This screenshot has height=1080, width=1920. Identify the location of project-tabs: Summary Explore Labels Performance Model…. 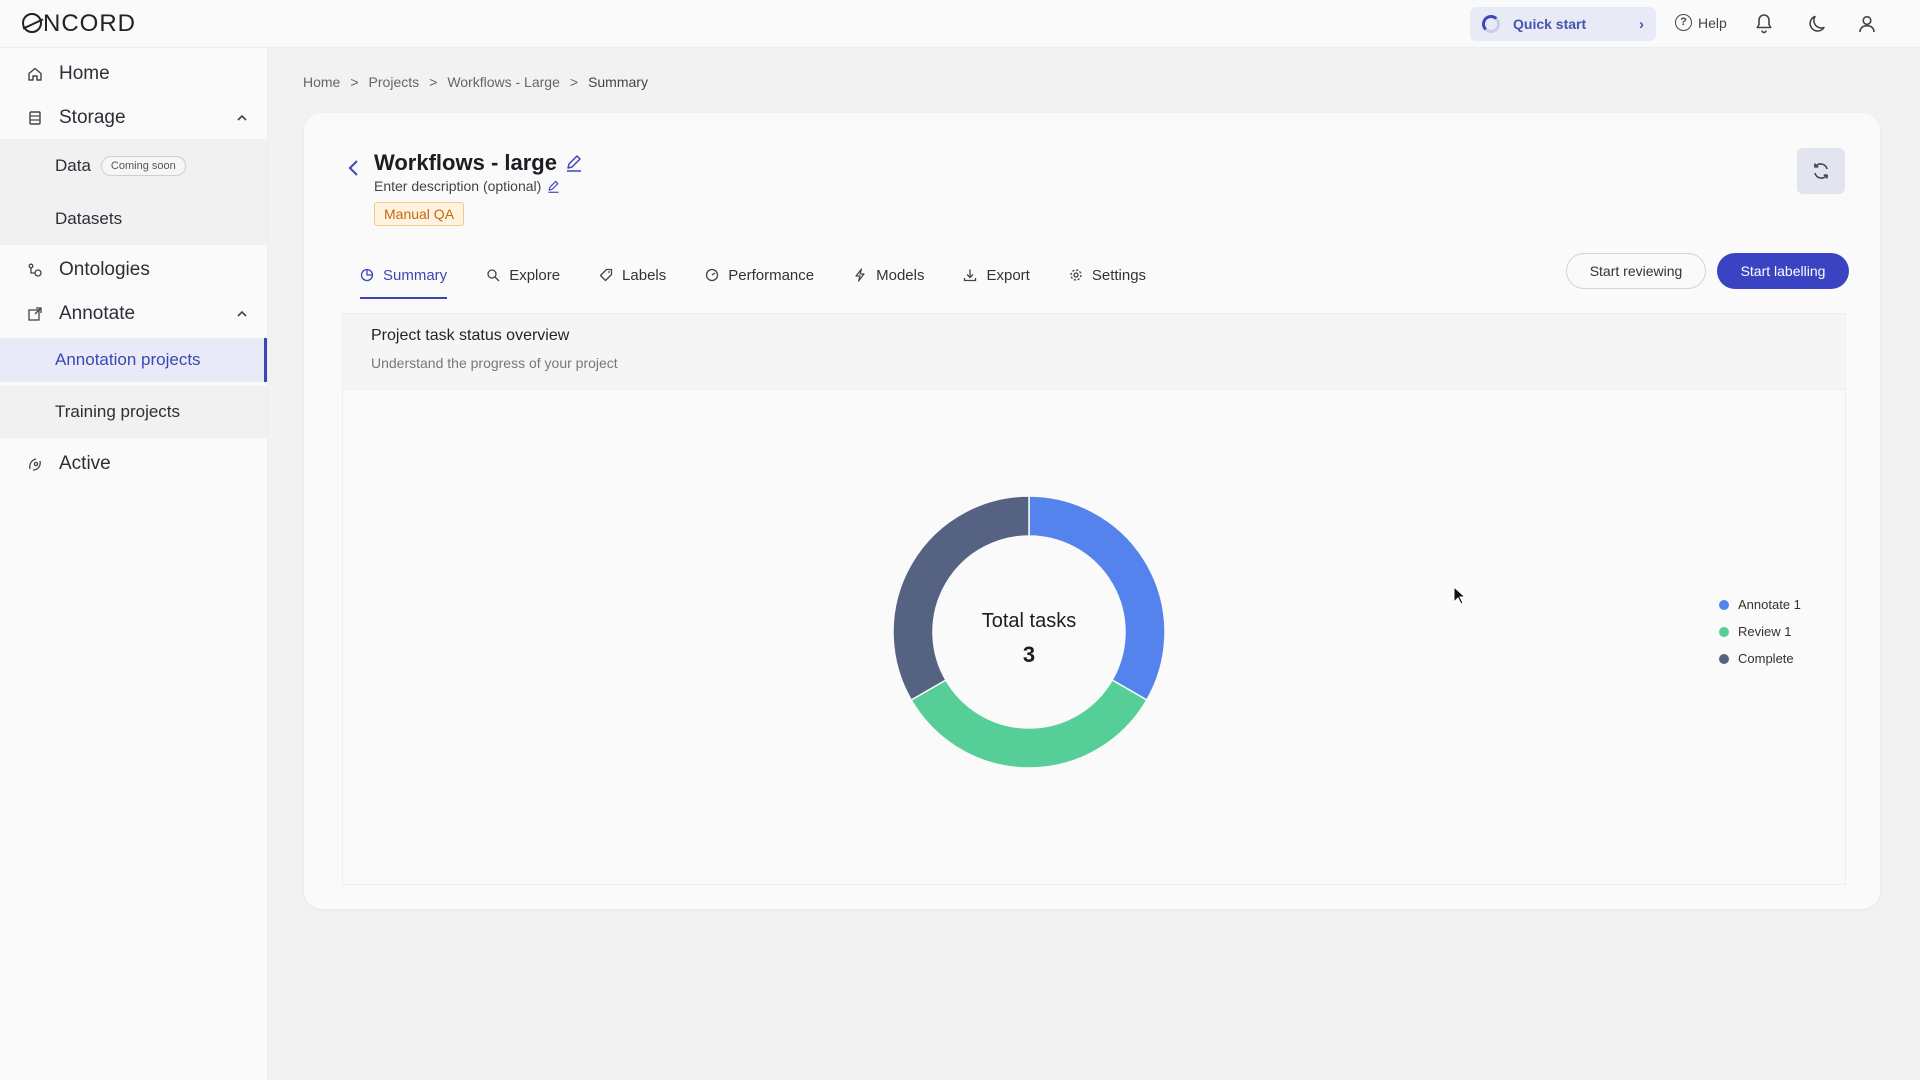
(772, 277).